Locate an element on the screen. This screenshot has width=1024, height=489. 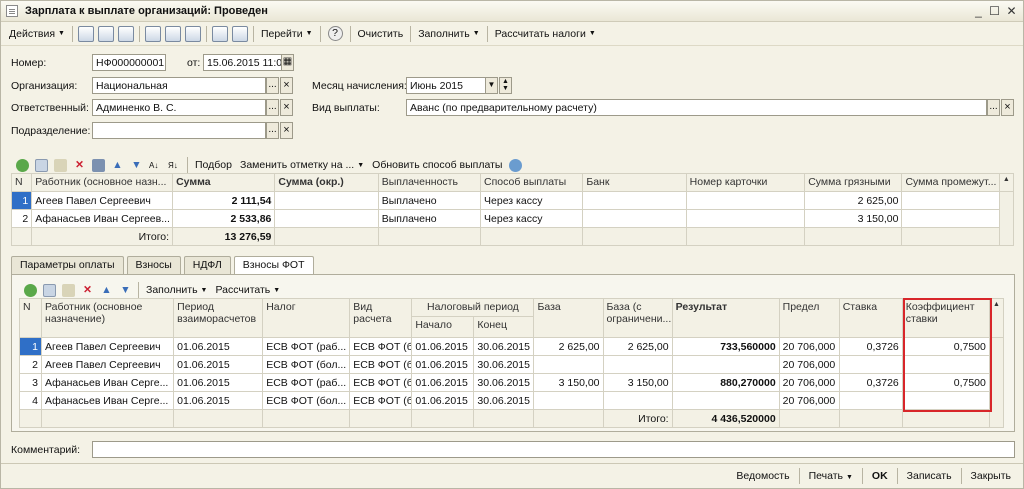
column-header: База is located at coordinates (568, 318).